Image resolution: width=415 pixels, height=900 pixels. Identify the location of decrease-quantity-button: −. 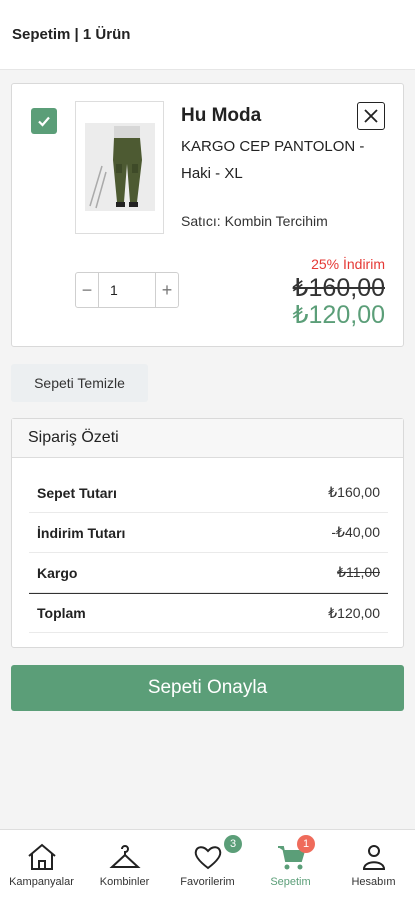
(87, 290).